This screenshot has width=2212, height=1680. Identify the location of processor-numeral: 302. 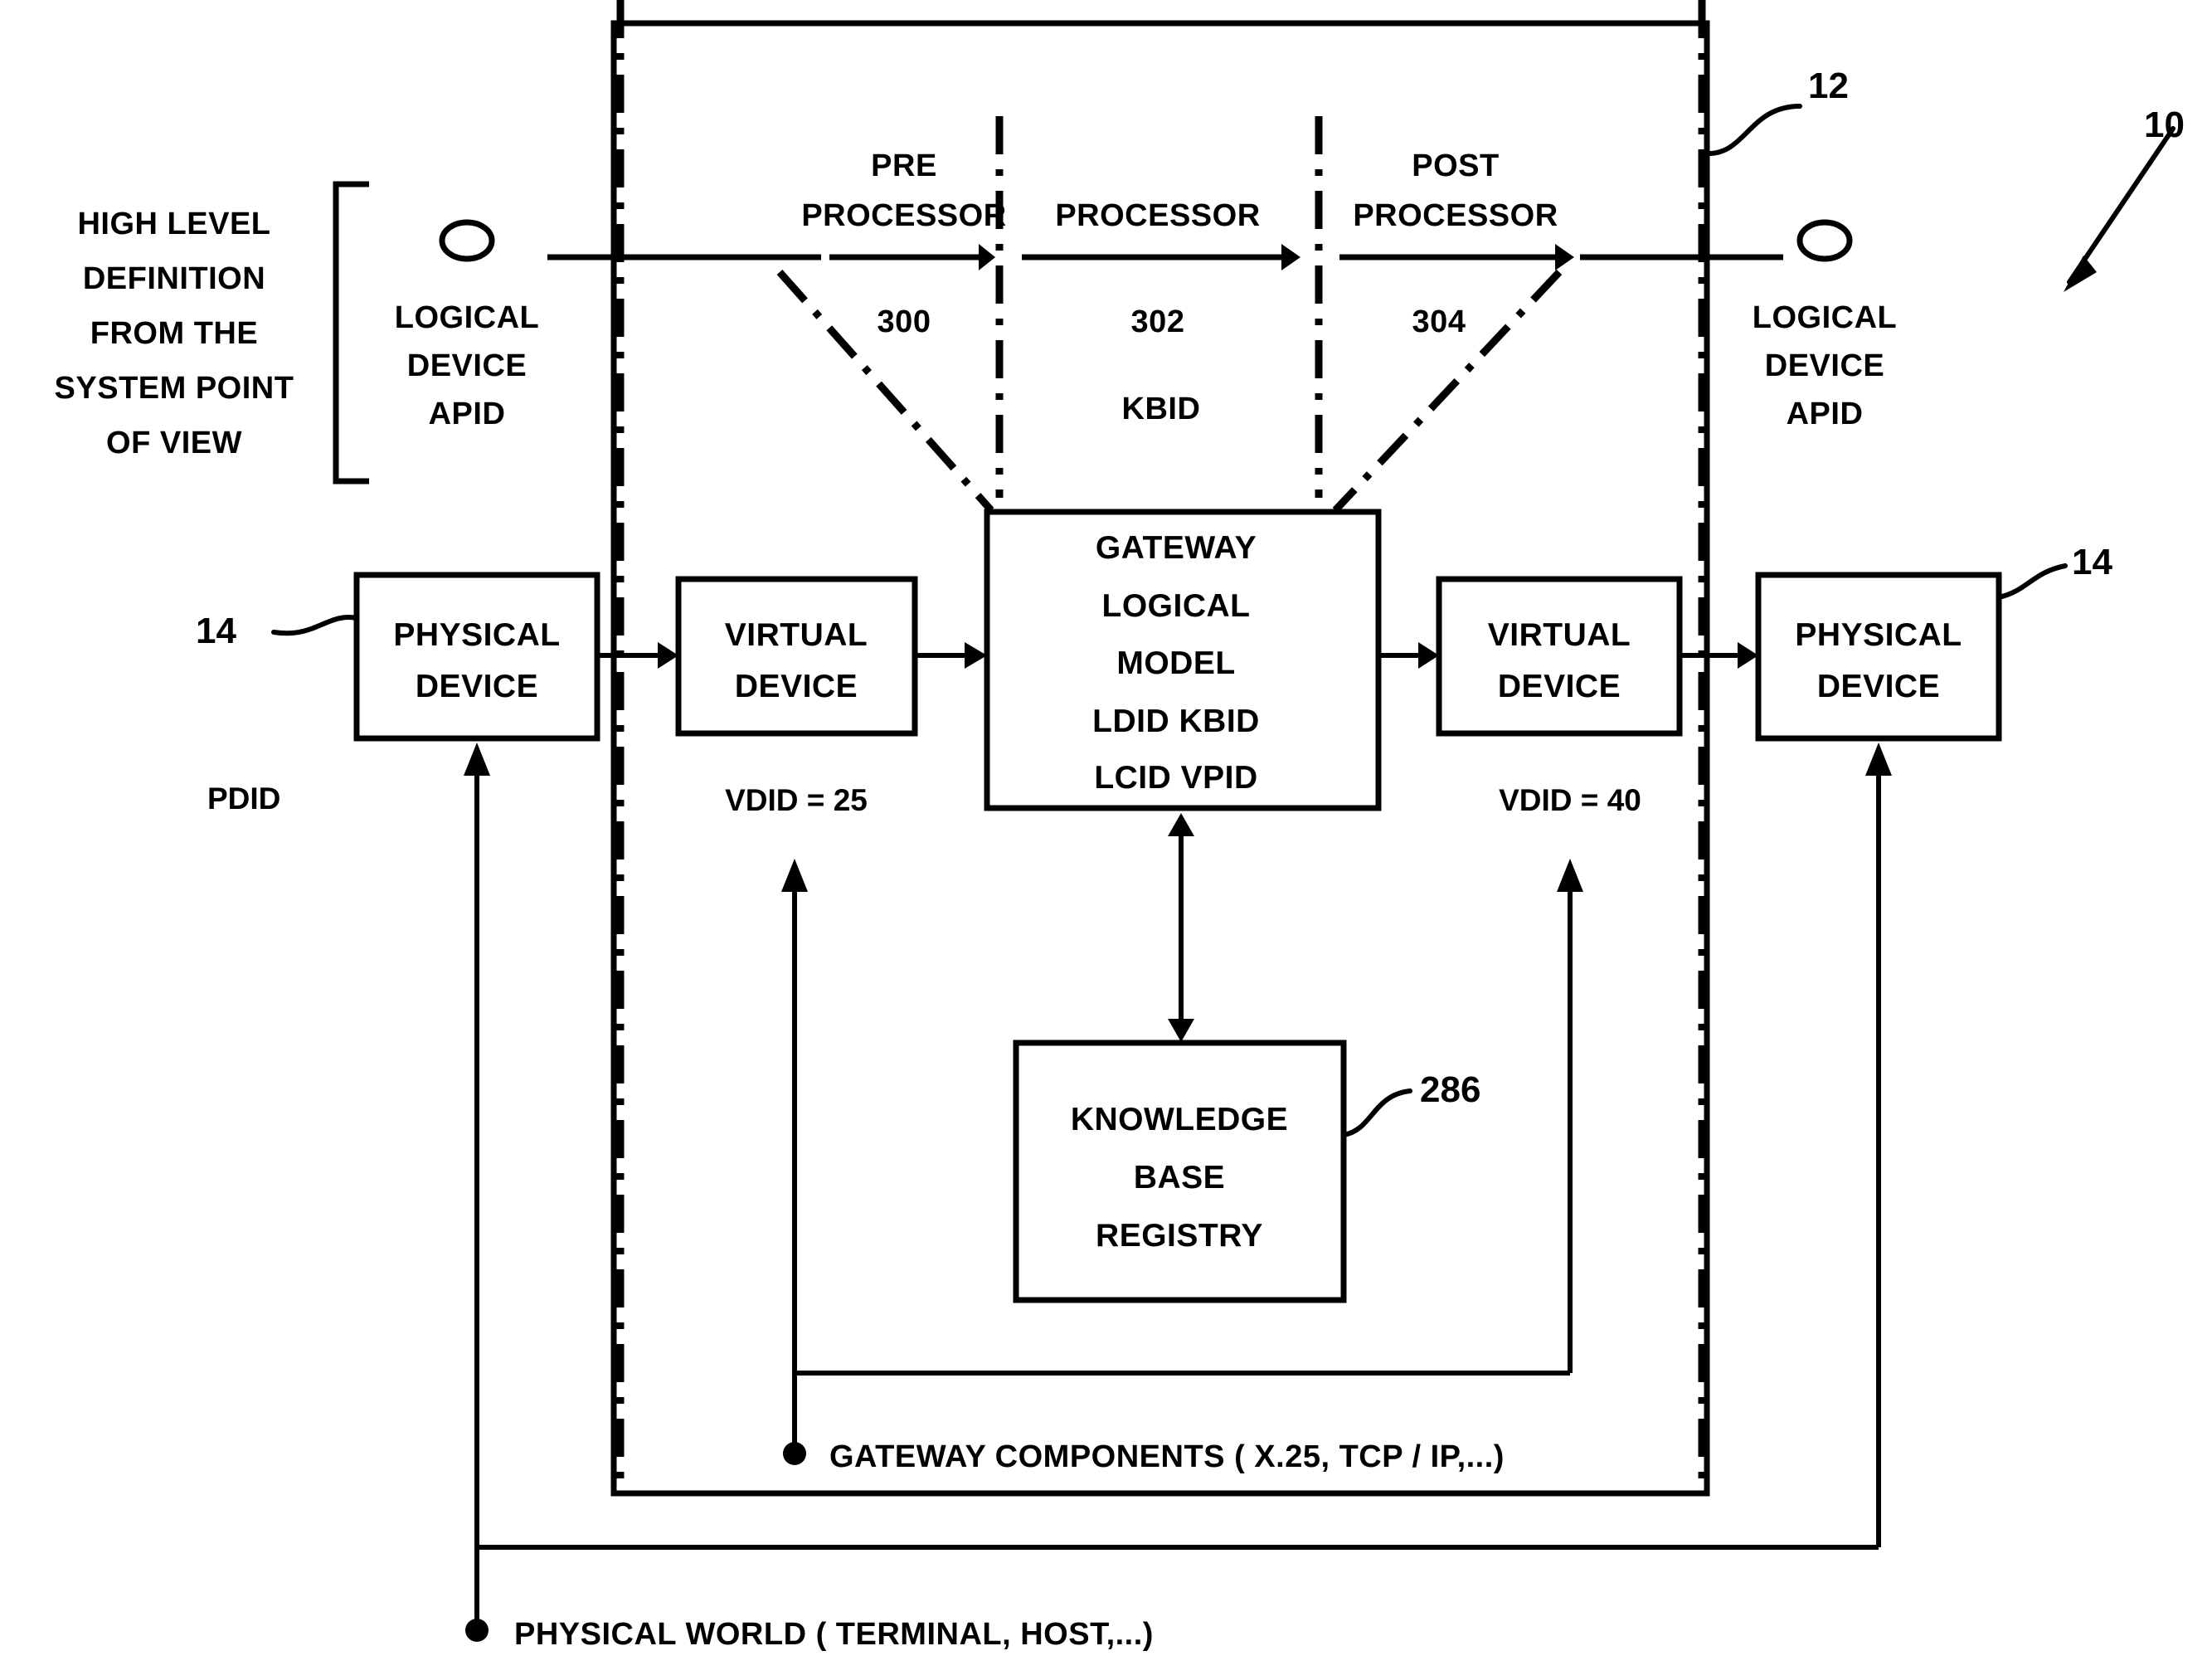
(1158, 321).